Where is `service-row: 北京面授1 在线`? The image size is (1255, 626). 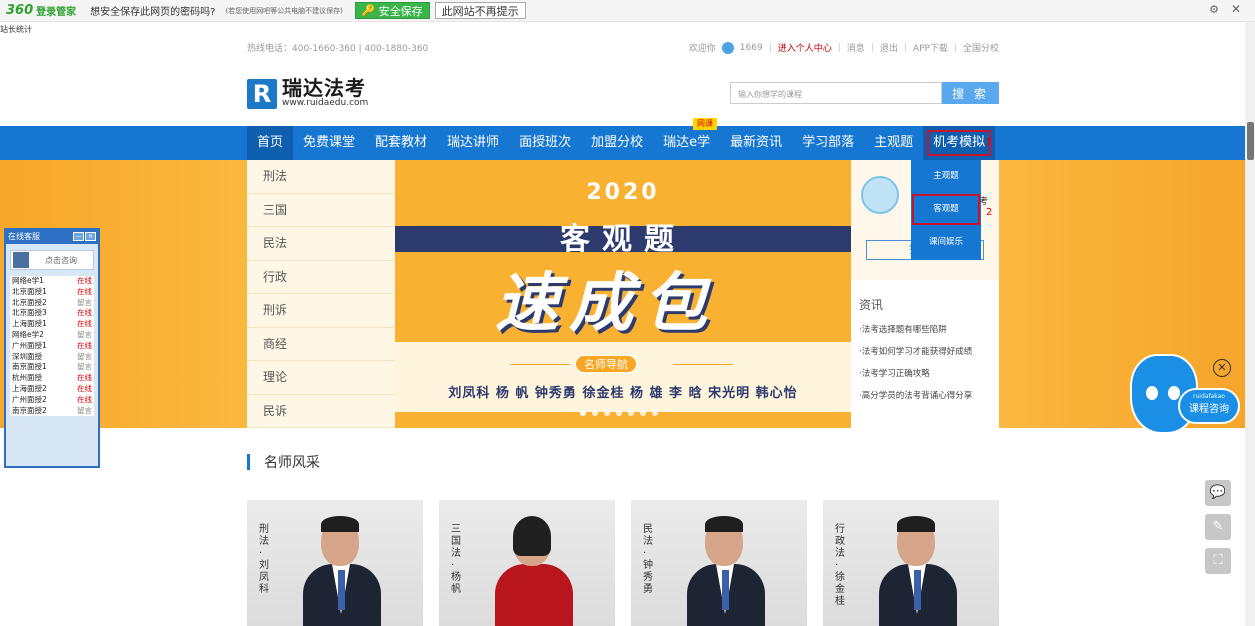 service-row: 北京面授1 在线 is located at coordinates (52, 292).